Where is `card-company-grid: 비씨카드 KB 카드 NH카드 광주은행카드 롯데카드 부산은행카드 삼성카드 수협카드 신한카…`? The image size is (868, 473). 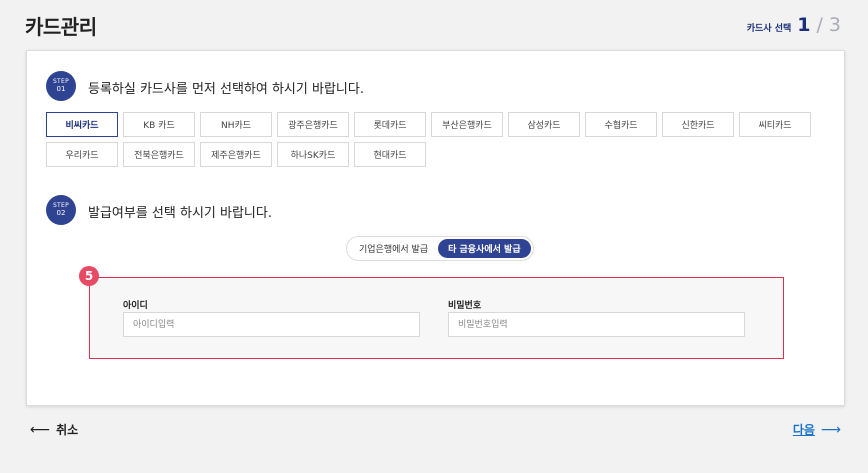
card-company-grid: 비씨카드 KB 카드 NH카드 광주은행카드 롯데카드 부산은행카드 삼성카드 수협카드 신한카… is located at coordinates (431, 139).